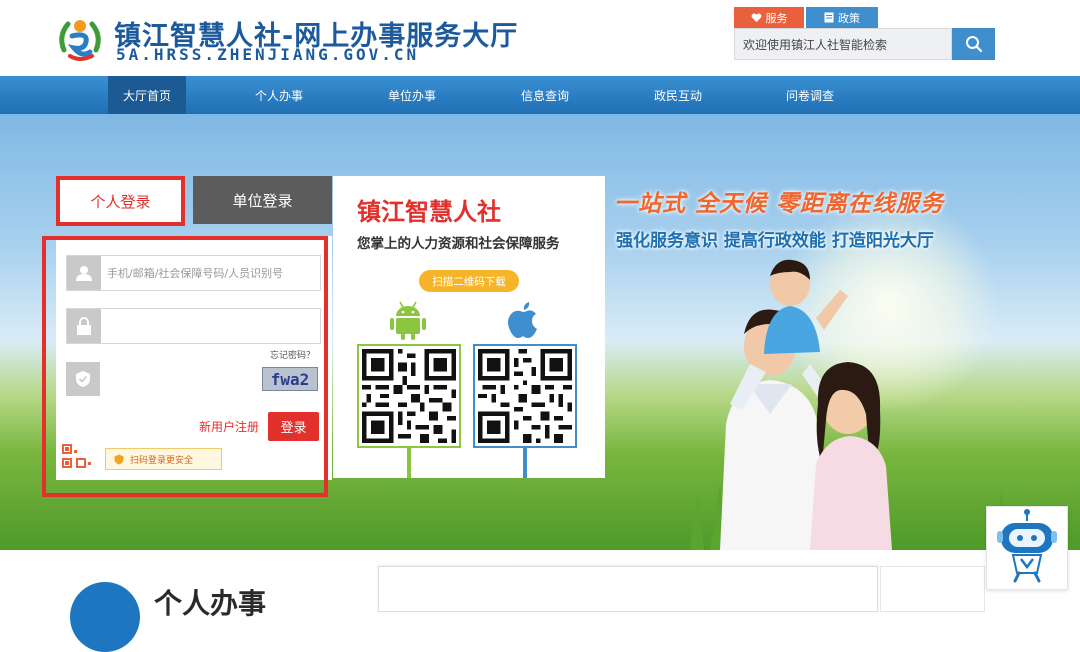 The height and width of the screenshot is (652, 1080). Describe the element at coordinates (290, 379) in the screenshot. I see `captcha-image: fwa2` at that location.